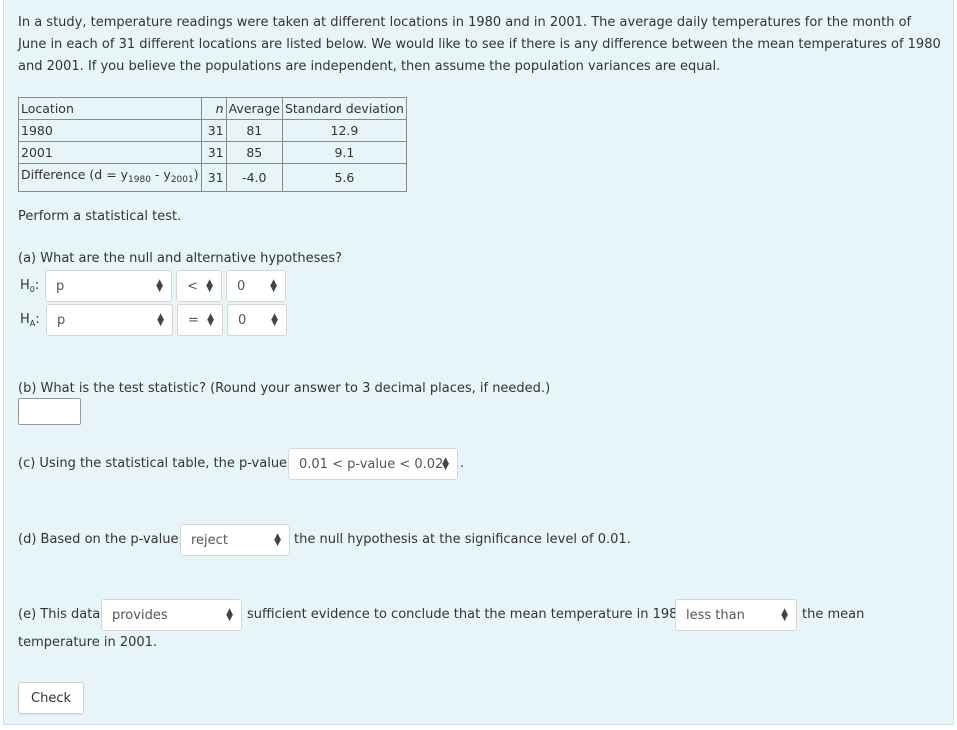  Describe the element at coordinates (241, 286) in the screenshot. I see `h0-value: 0` at that location.